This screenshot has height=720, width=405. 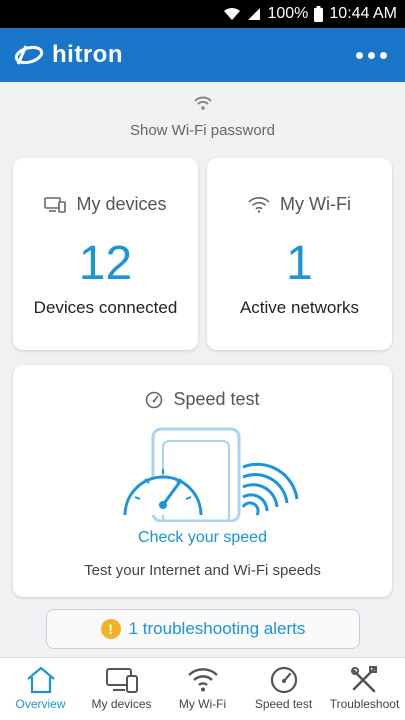 What do you see at coordinates (299, 307) in the screenshot?
I see `active-networks-label: Active networks` at bounding box center [299, 307].